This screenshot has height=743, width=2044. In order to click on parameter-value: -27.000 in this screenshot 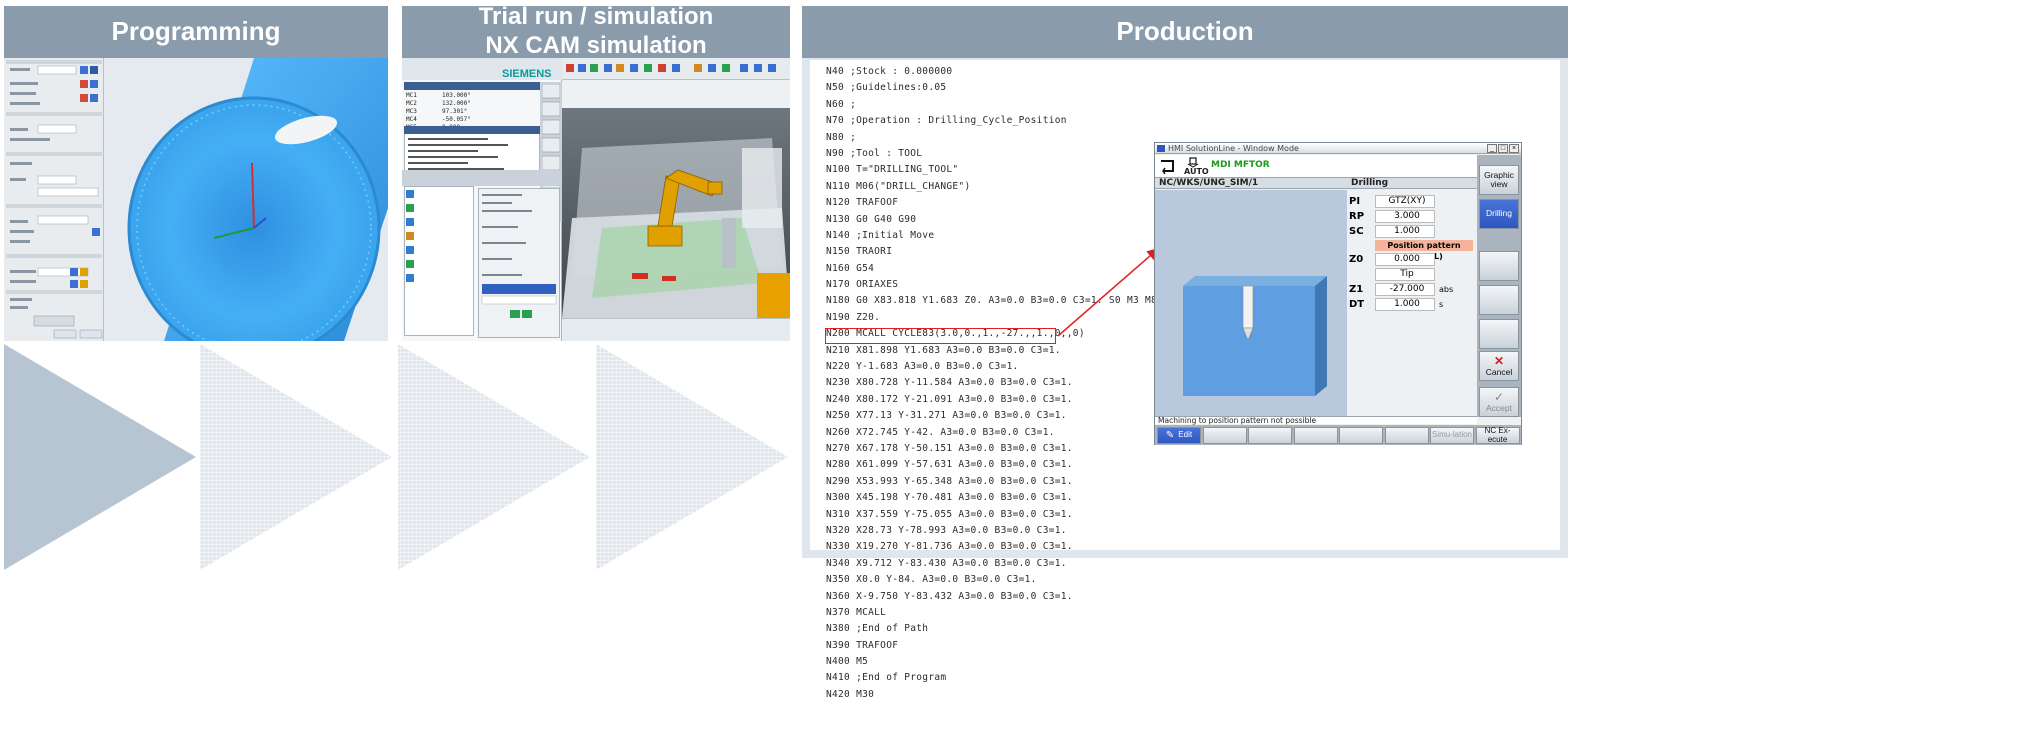, I will do `click(1405, 289)`.